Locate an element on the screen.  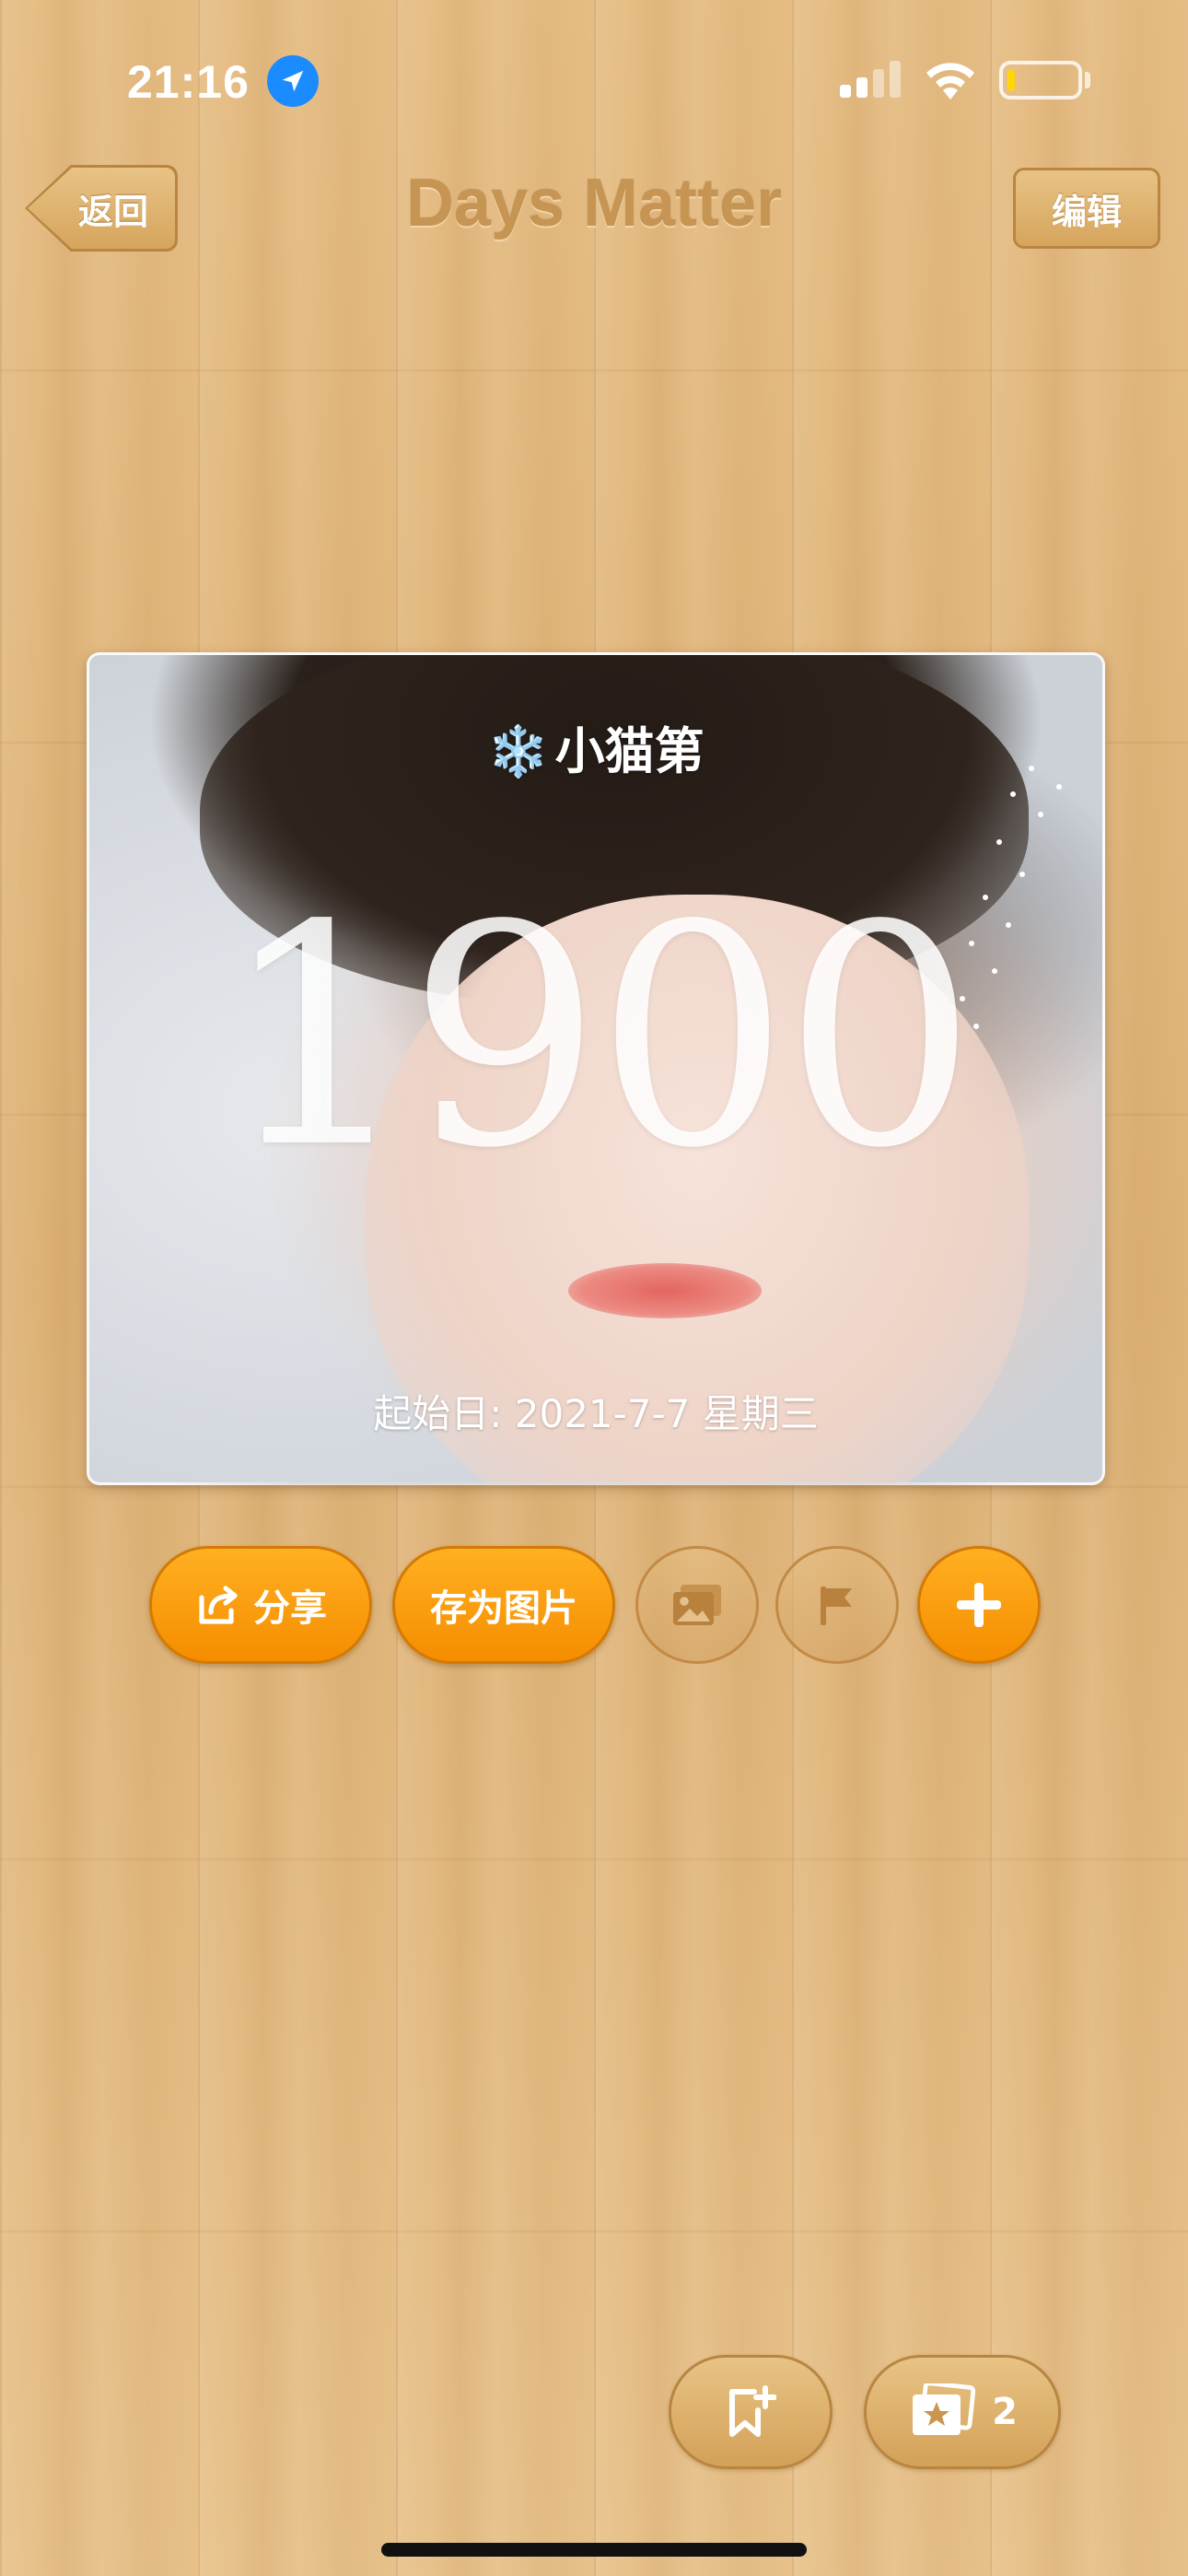
flag-button is located at coordinates (837, 1605).